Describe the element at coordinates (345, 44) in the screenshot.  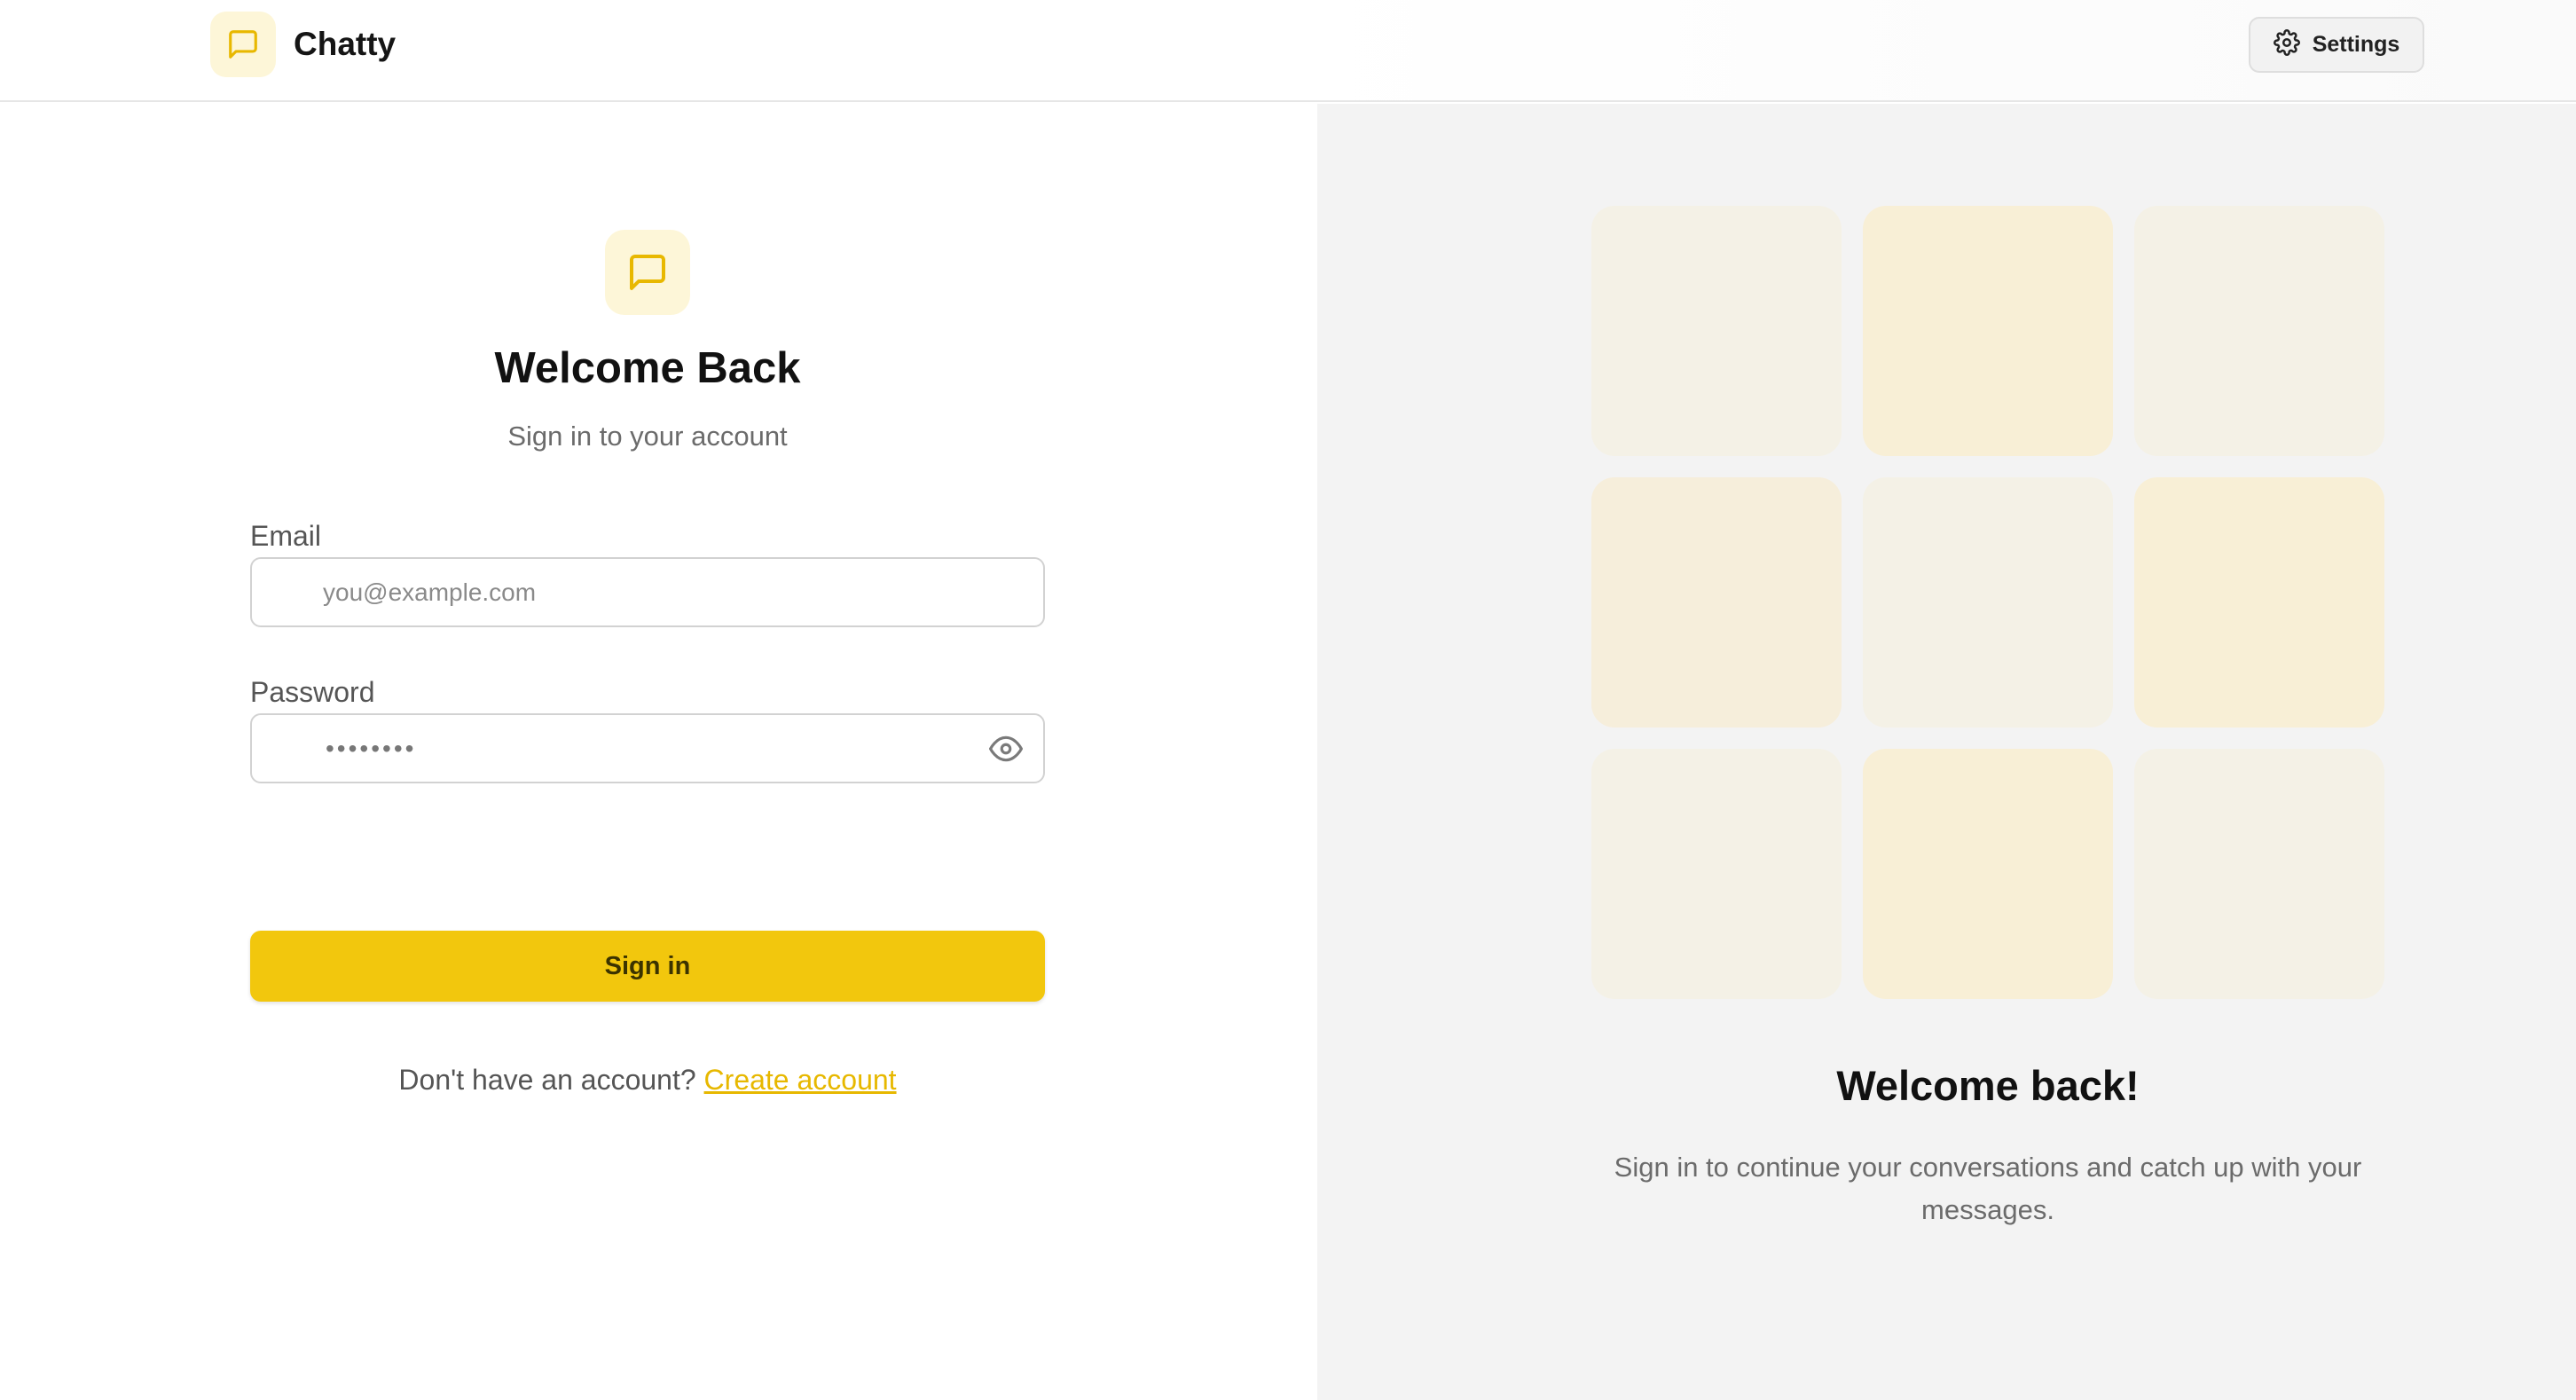
I see `app-name: Chatty` at that location.